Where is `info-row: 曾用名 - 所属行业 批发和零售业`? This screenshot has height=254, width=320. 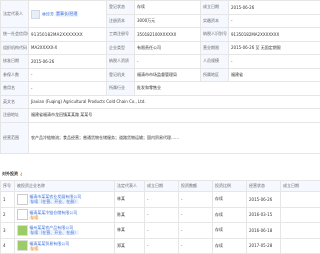 info-row: 曾用名 - 所属行业 批发和零售业 is located at coordinates (160, 89).